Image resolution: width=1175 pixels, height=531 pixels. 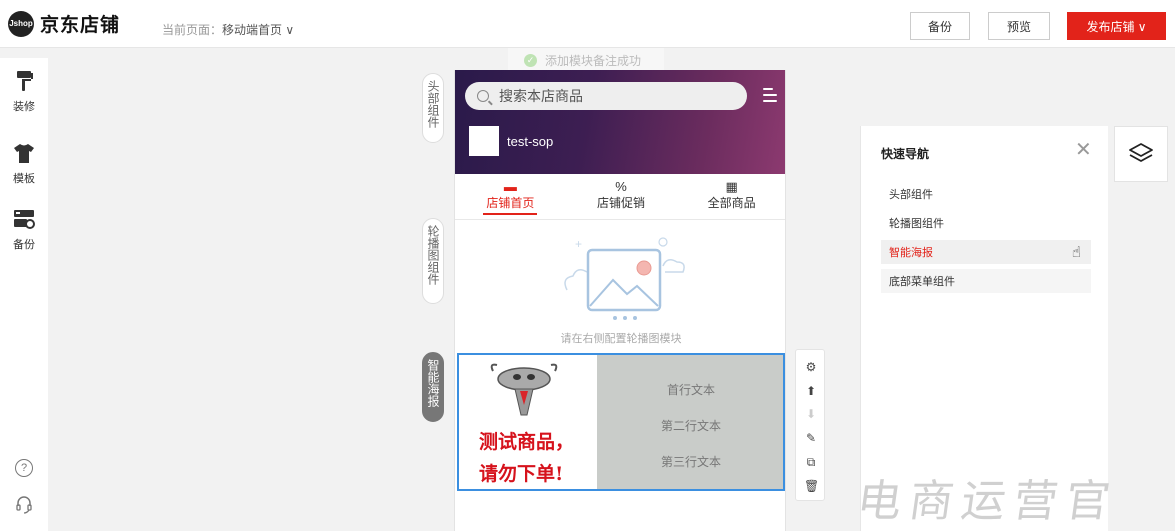 What do you see at coordinates (1019, 26) in the screenshot?
I see `preview-button: 预览` at bounding box center [1019, 26].